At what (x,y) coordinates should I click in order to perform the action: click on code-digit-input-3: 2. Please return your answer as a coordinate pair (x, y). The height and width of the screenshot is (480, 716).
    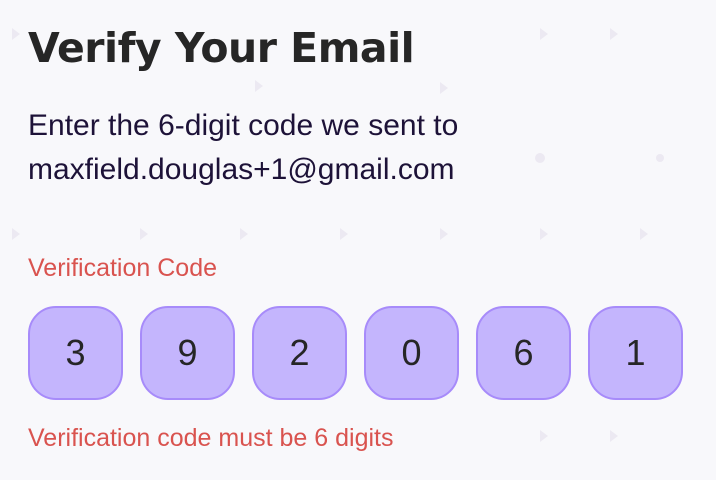
    Looking at the image, I should click on (299, 353).